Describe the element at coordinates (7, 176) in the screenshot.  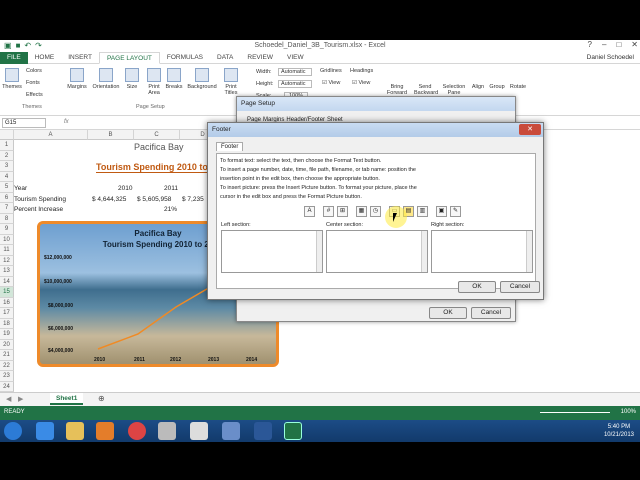
I see `row-header: 4` at that location.